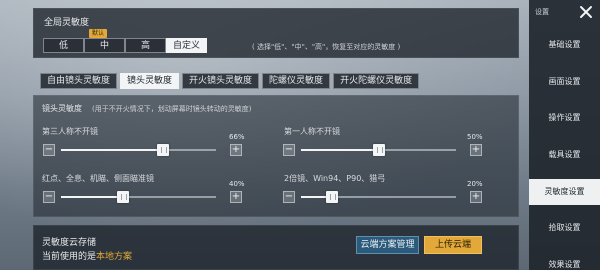 The width and height of the screenshot is (600, 270). What do you see at coordinates (70, 131) in the screenshot?
I see `slider-label-tpp-no-scope: 第三人称不开镜` at bounding box center [70, 131].